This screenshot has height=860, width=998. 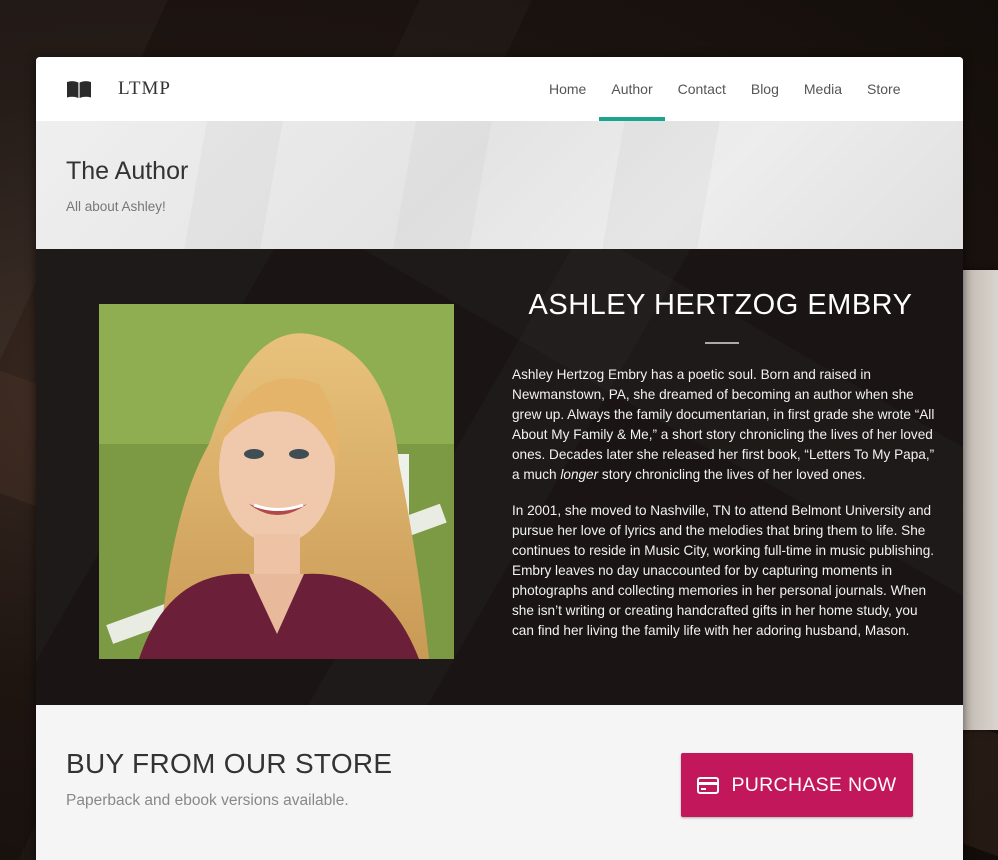 What do you see at coordinates (229, 763) in the screenshot?
I see `store-title: BUY FROM OUR STORE` at bounding box center [229, 763].